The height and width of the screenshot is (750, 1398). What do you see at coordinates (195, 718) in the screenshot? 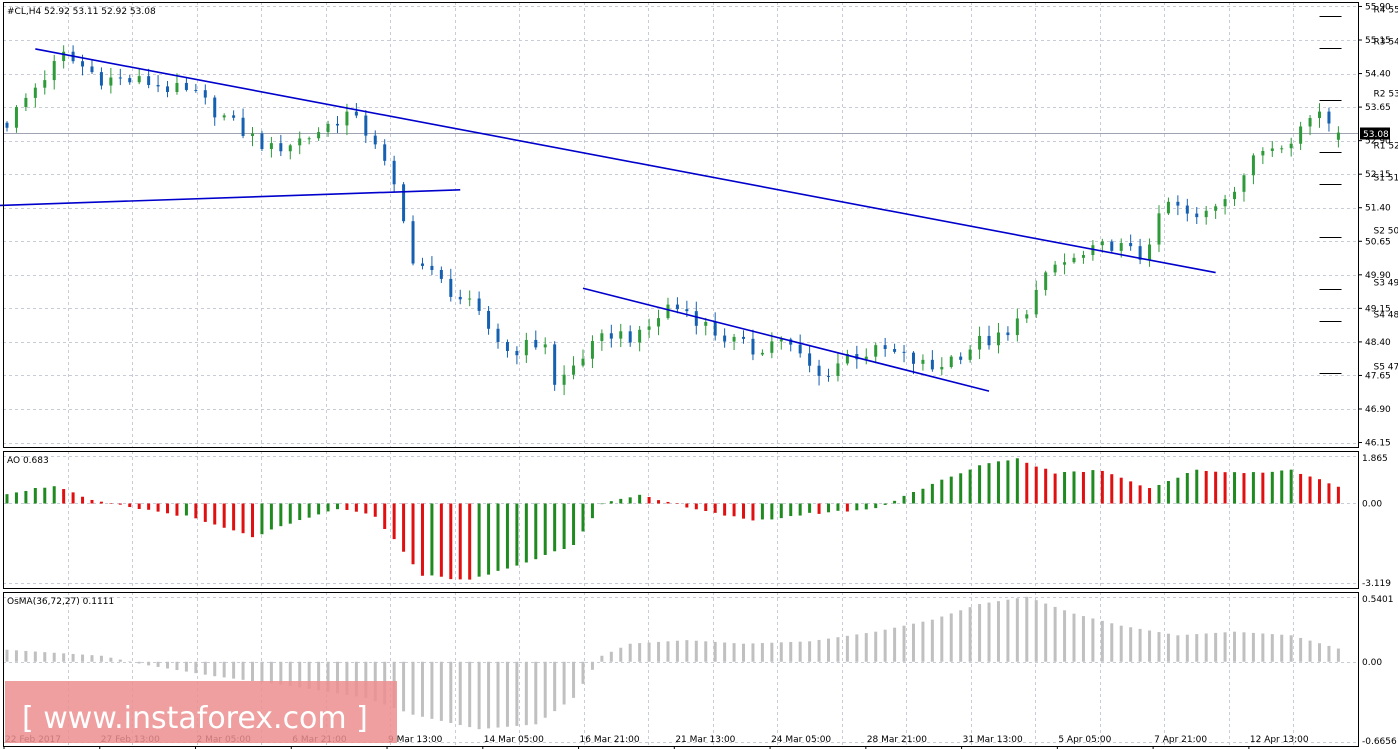
I see `watermark-text: [ www.instaforex.com ]` at bounding box center [195, 718].